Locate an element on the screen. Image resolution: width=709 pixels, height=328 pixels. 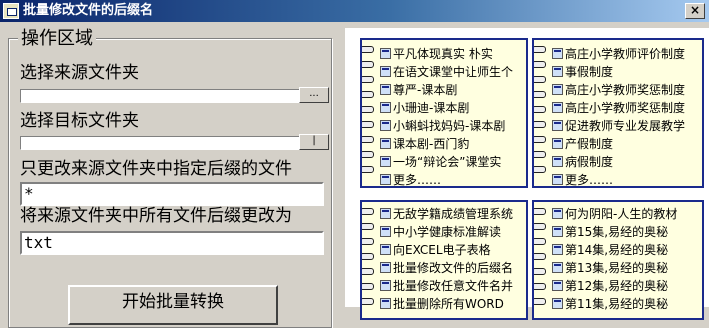
notepad-link-label: 事假制度 is located at coordinates (589, 71).